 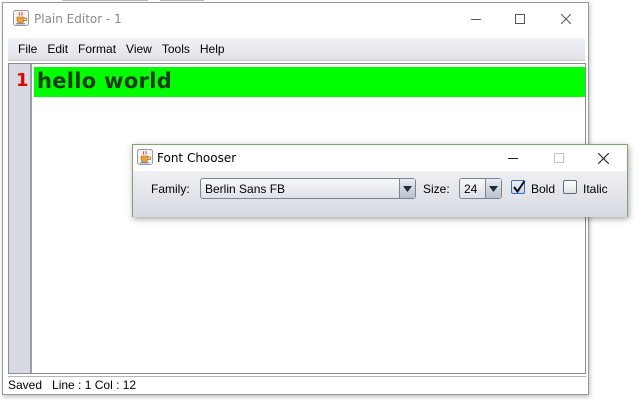 What do you see at coordinates (480, 188) in the screenshot?
I see `size-select: 24` at bounding box center [480, 188].